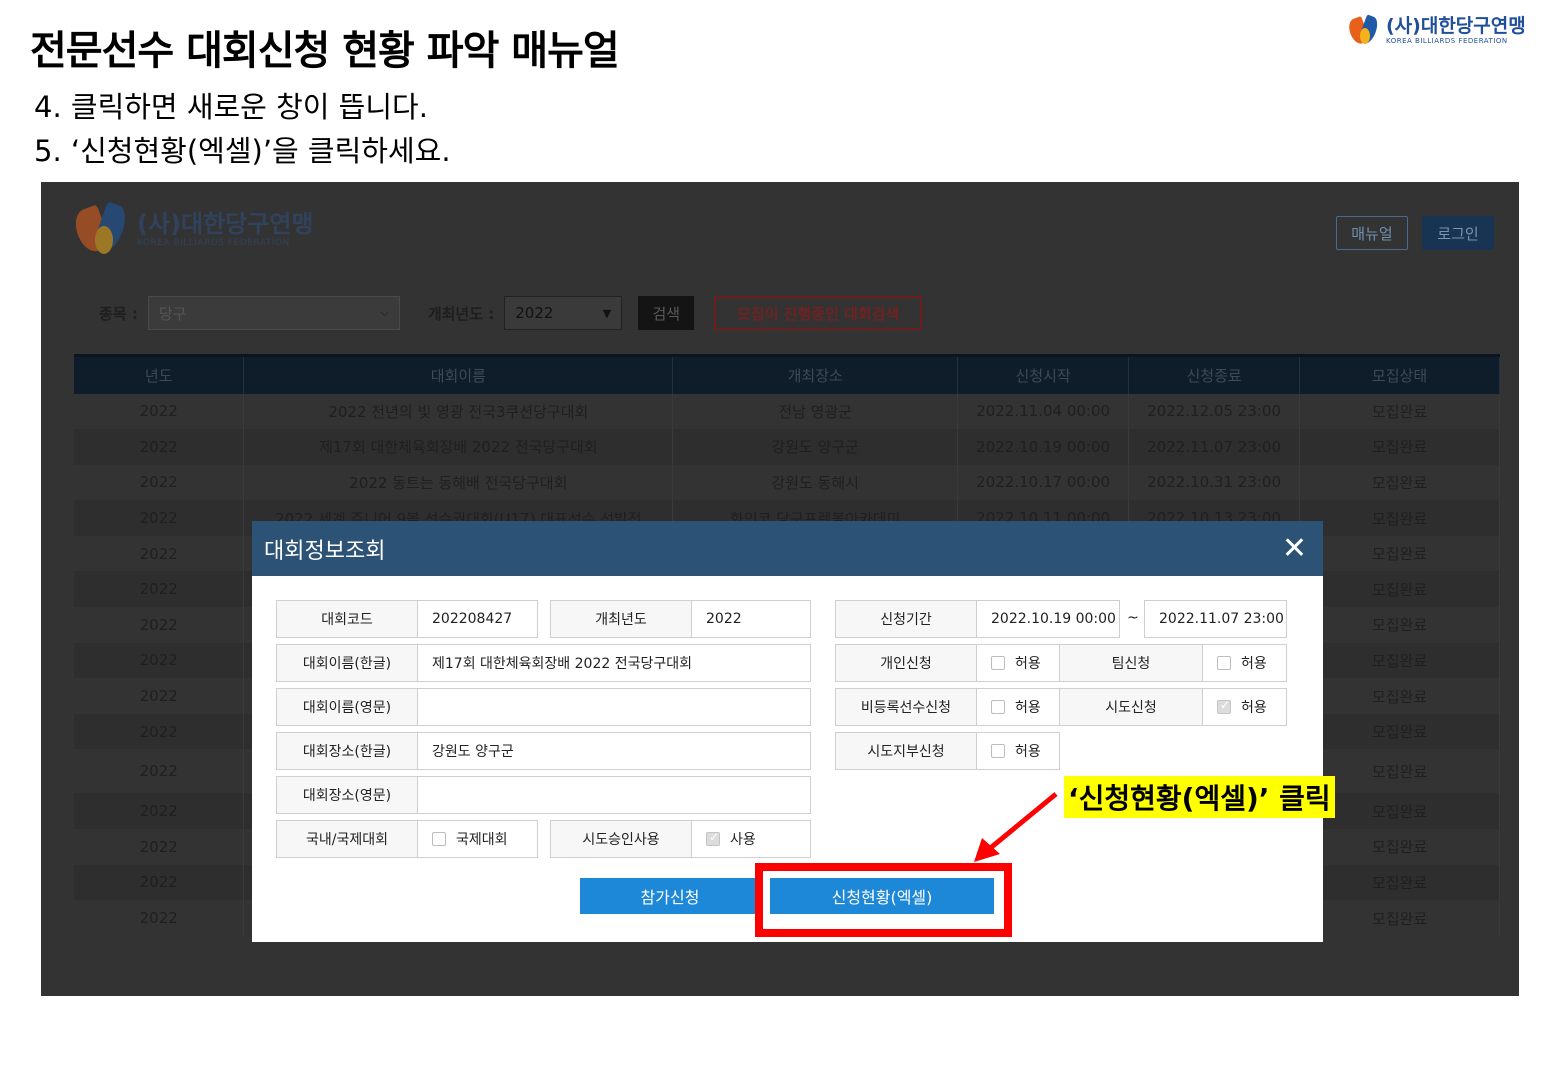  I want to click on sport-select: 당구 ⌵, so click(273, 313).